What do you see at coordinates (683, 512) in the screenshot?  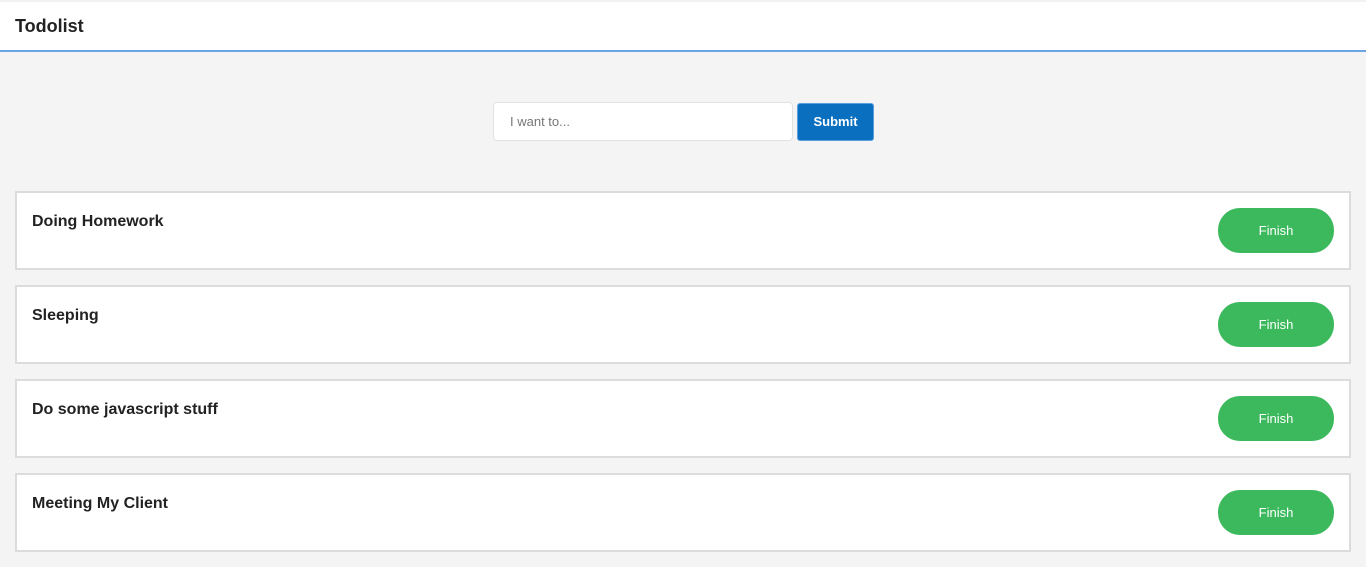 I see `todo-item-meeting-client: Meeting My Client Finish` at bounding box center [683, 512].